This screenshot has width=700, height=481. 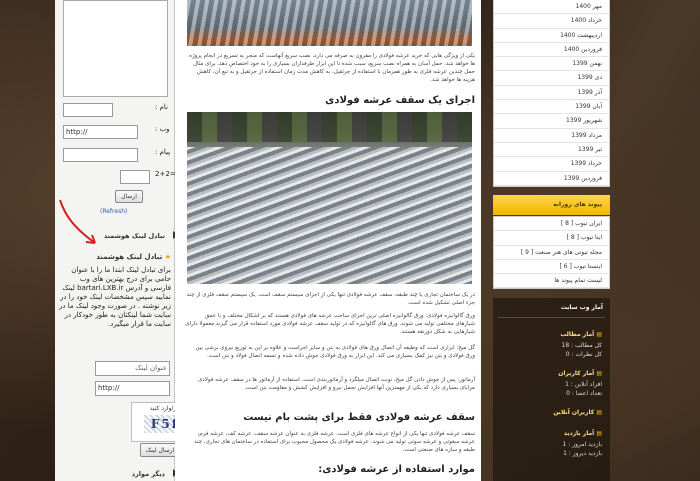 I want to click on link-url-input: http://, so click(x=132, y=388).